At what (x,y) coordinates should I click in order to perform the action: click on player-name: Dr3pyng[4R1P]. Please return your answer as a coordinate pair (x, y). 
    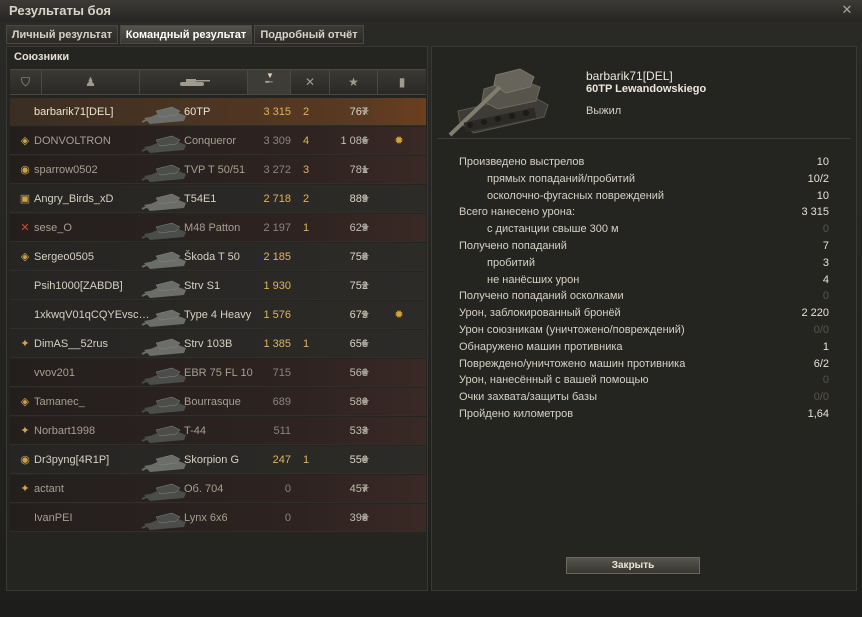
    Looking at the image, I should click on (72, 460).